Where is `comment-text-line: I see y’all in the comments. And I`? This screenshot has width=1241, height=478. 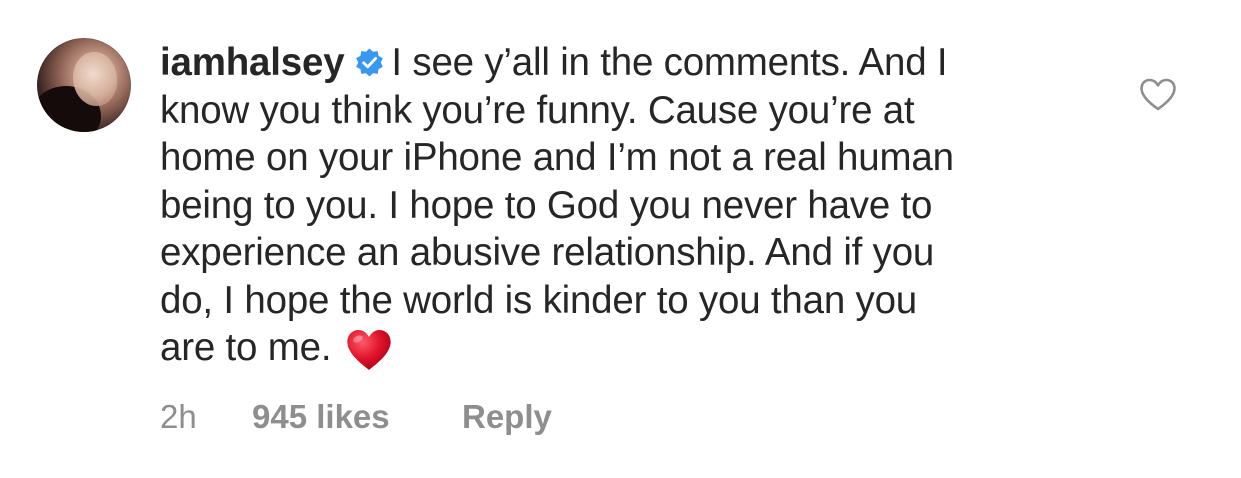
comment-text-line: I see y’all in the comments. And I is located at coordinates (669, 62).